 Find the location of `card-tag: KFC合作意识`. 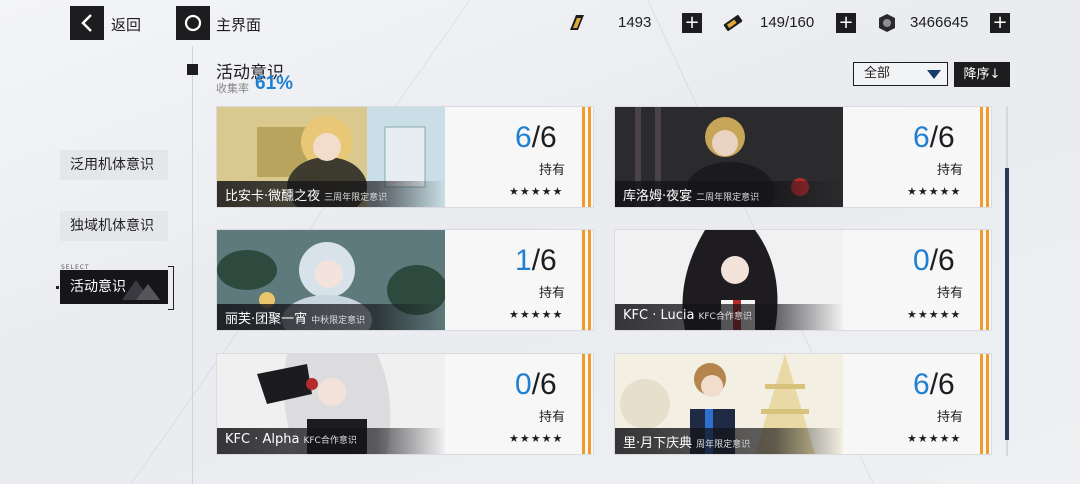

card-tag: KFC合作意识 is located at coordinates (725, 317).